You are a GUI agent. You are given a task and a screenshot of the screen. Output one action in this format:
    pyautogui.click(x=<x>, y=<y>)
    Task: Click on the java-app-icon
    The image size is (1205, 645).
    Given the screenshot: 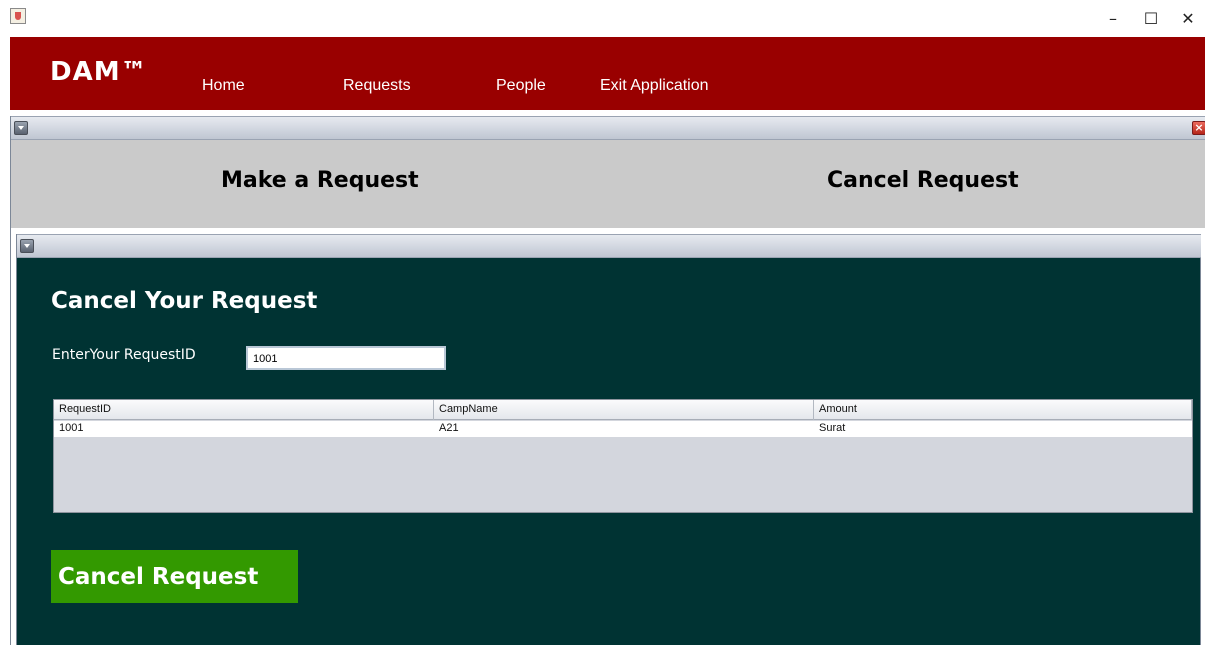 What is the action you would take?
    pyautogui.click(x=18, y=16)
    